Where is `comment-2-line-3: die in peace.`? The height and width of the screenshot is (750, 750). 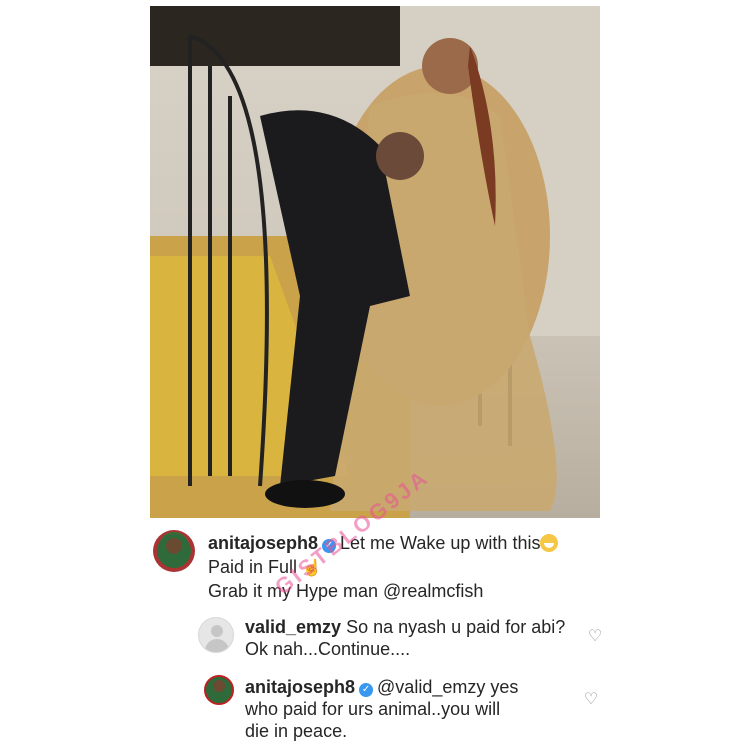 comment-2-line-3: die in peace. is located at coordinates (296, 731).